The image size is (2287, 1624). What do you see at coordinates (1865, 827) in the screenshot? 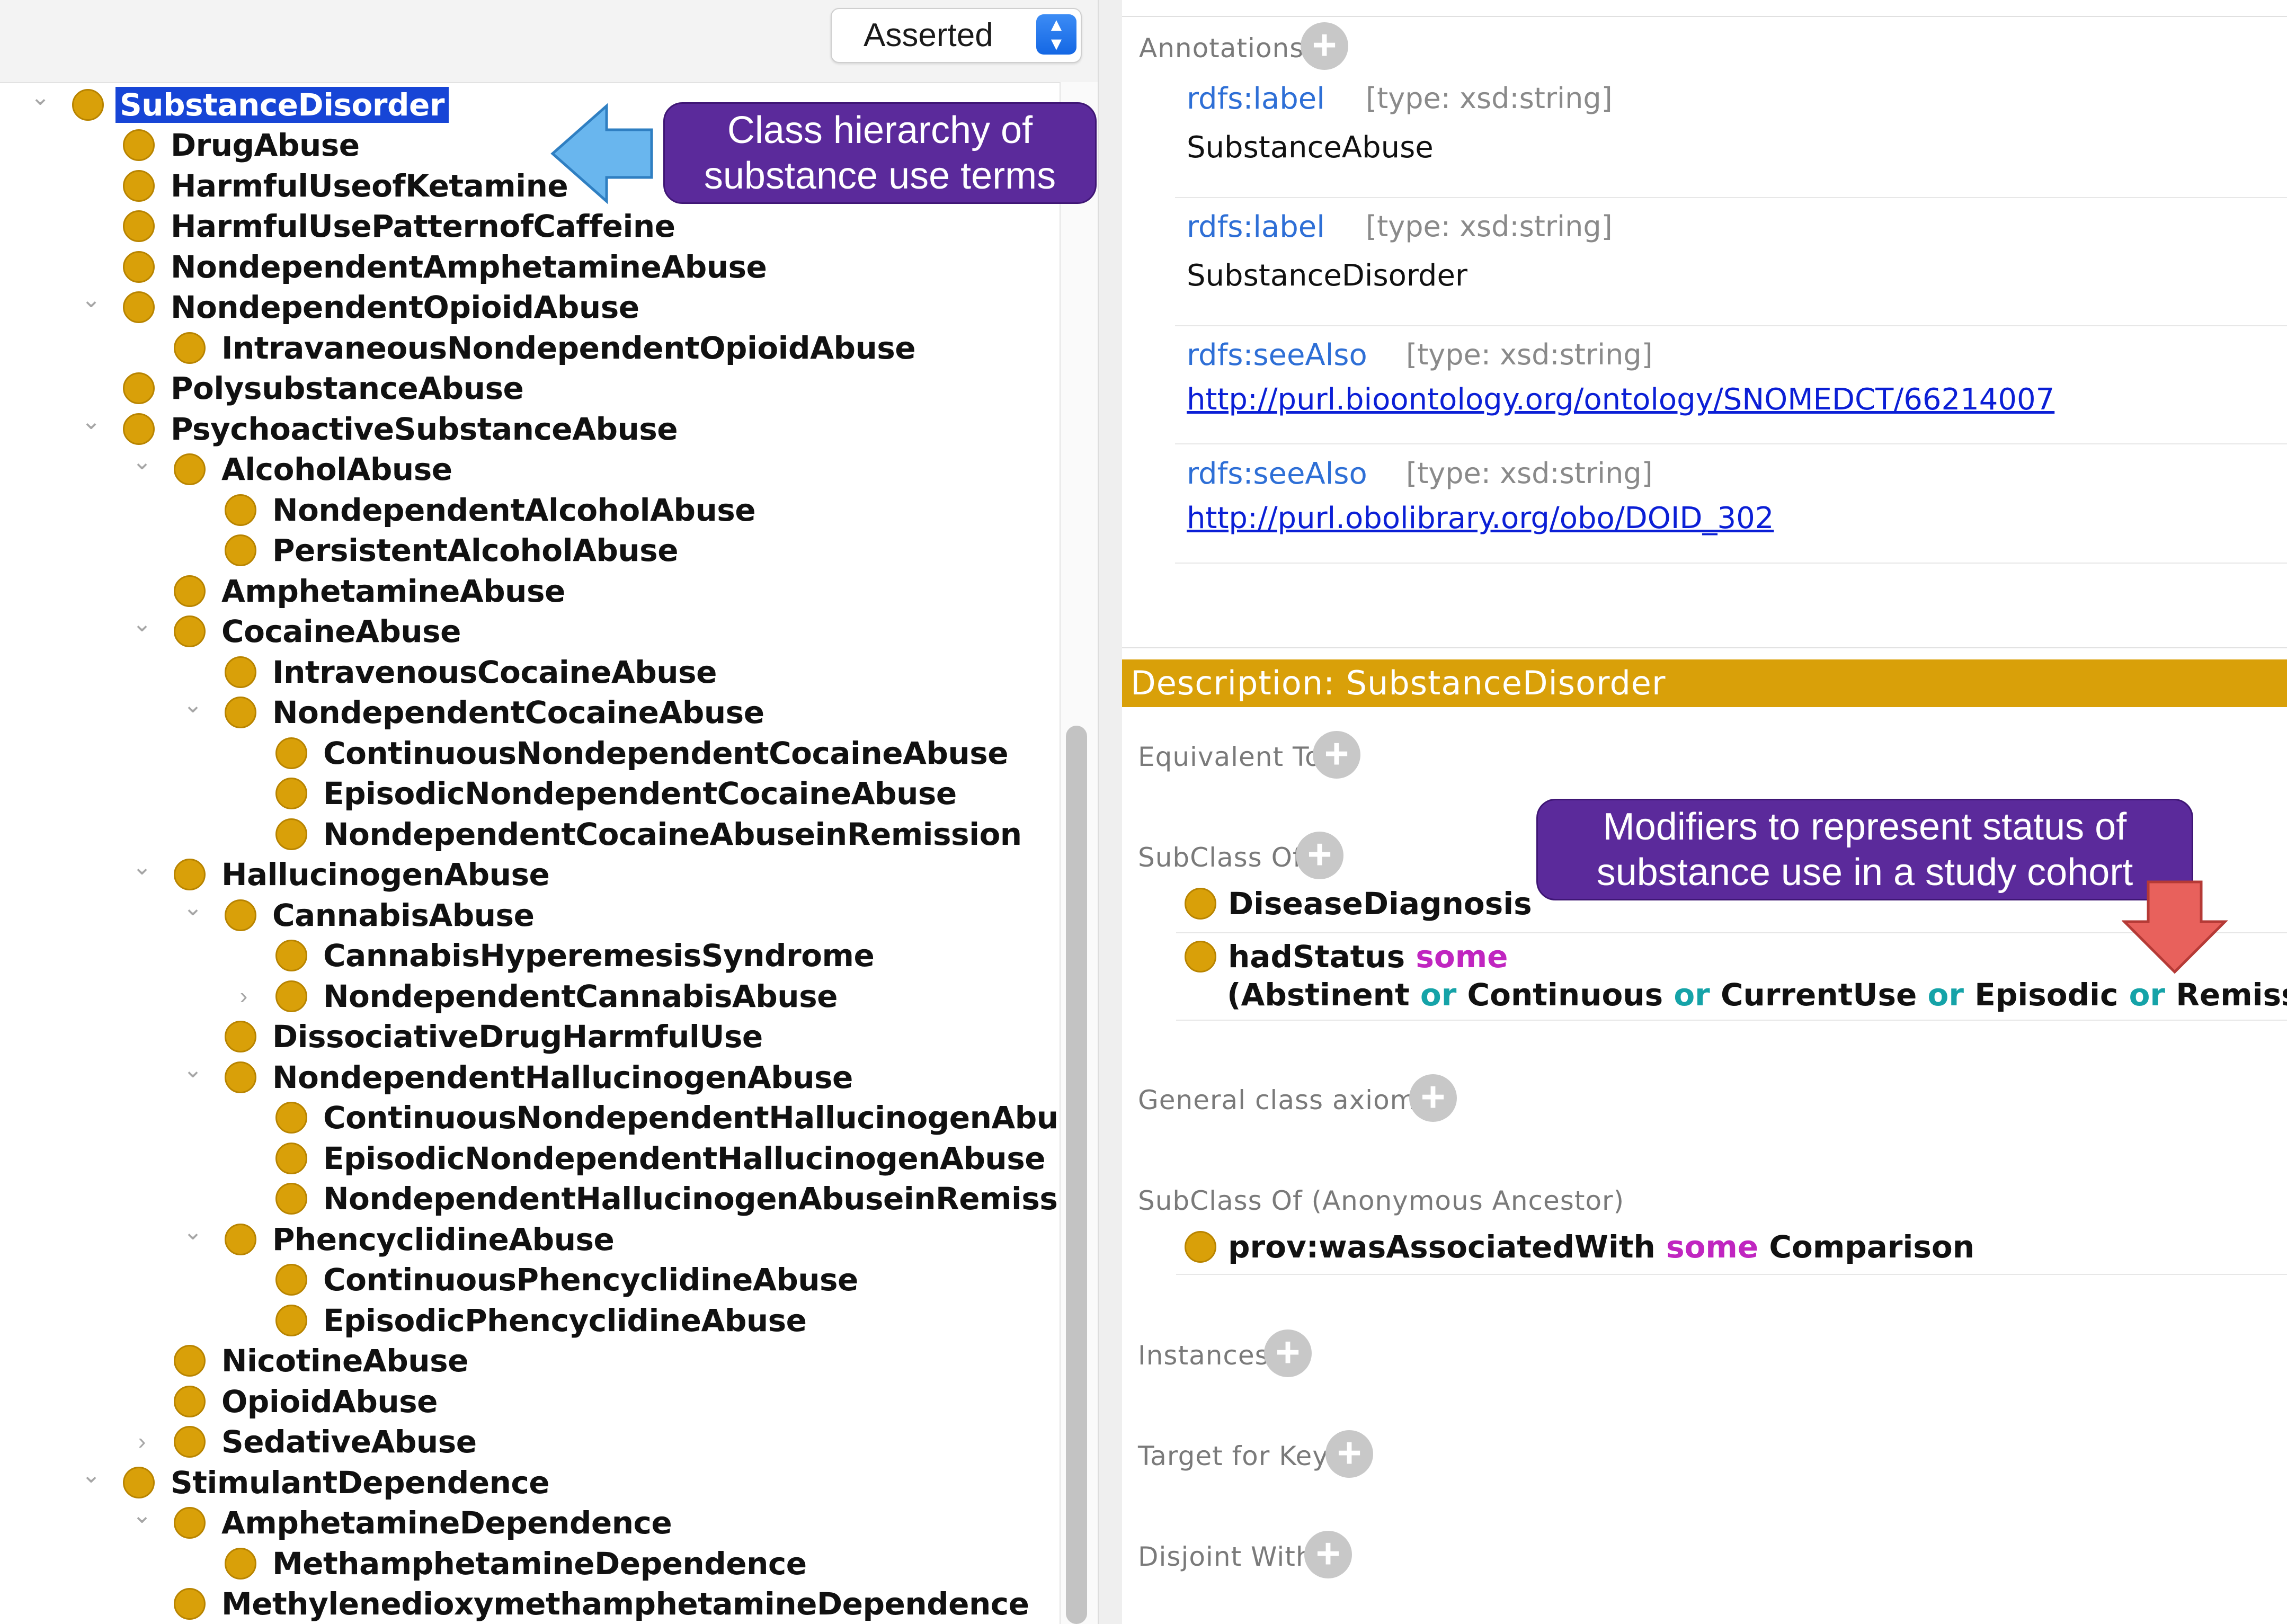
I see `callout-line: Modifiers to represent status of` at bounding box center [1865, 827].